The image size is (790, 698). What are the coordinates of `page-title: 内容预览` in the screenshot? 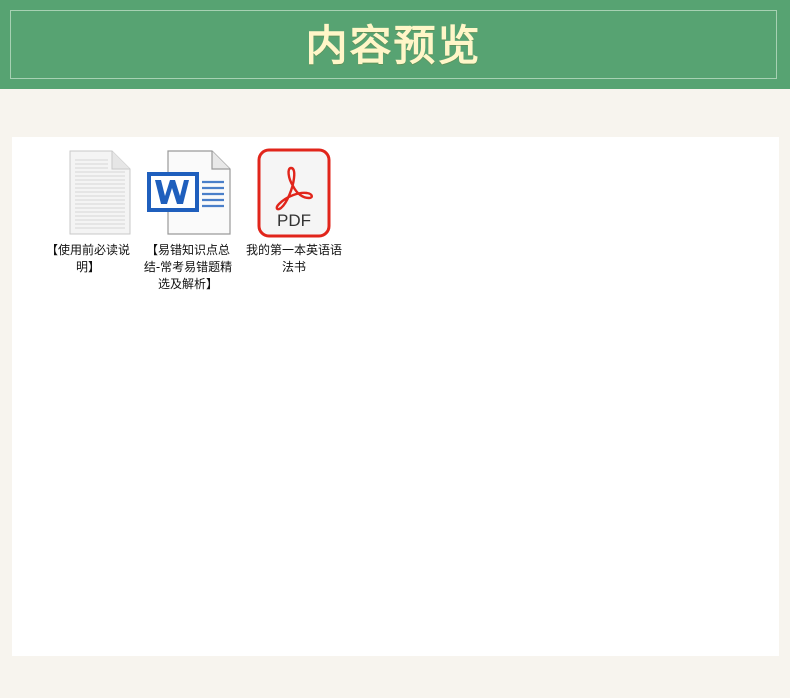 It's located at (393, 45).